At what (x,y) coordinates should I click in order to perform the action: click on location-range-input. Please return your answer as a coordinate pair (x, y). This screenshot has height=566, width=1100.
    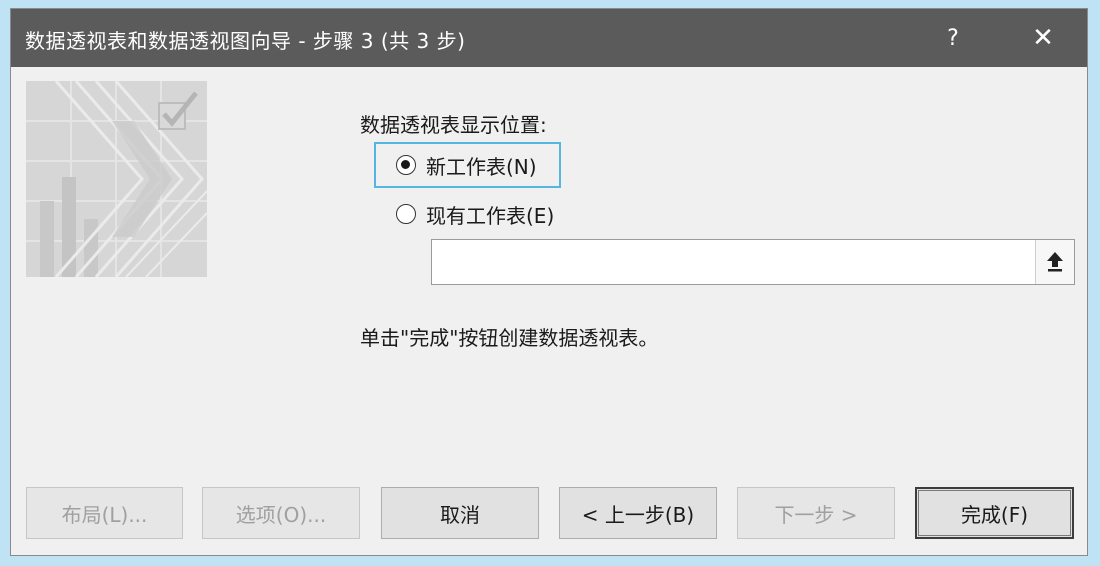
    Looking at the image, I should click on (733, 262).